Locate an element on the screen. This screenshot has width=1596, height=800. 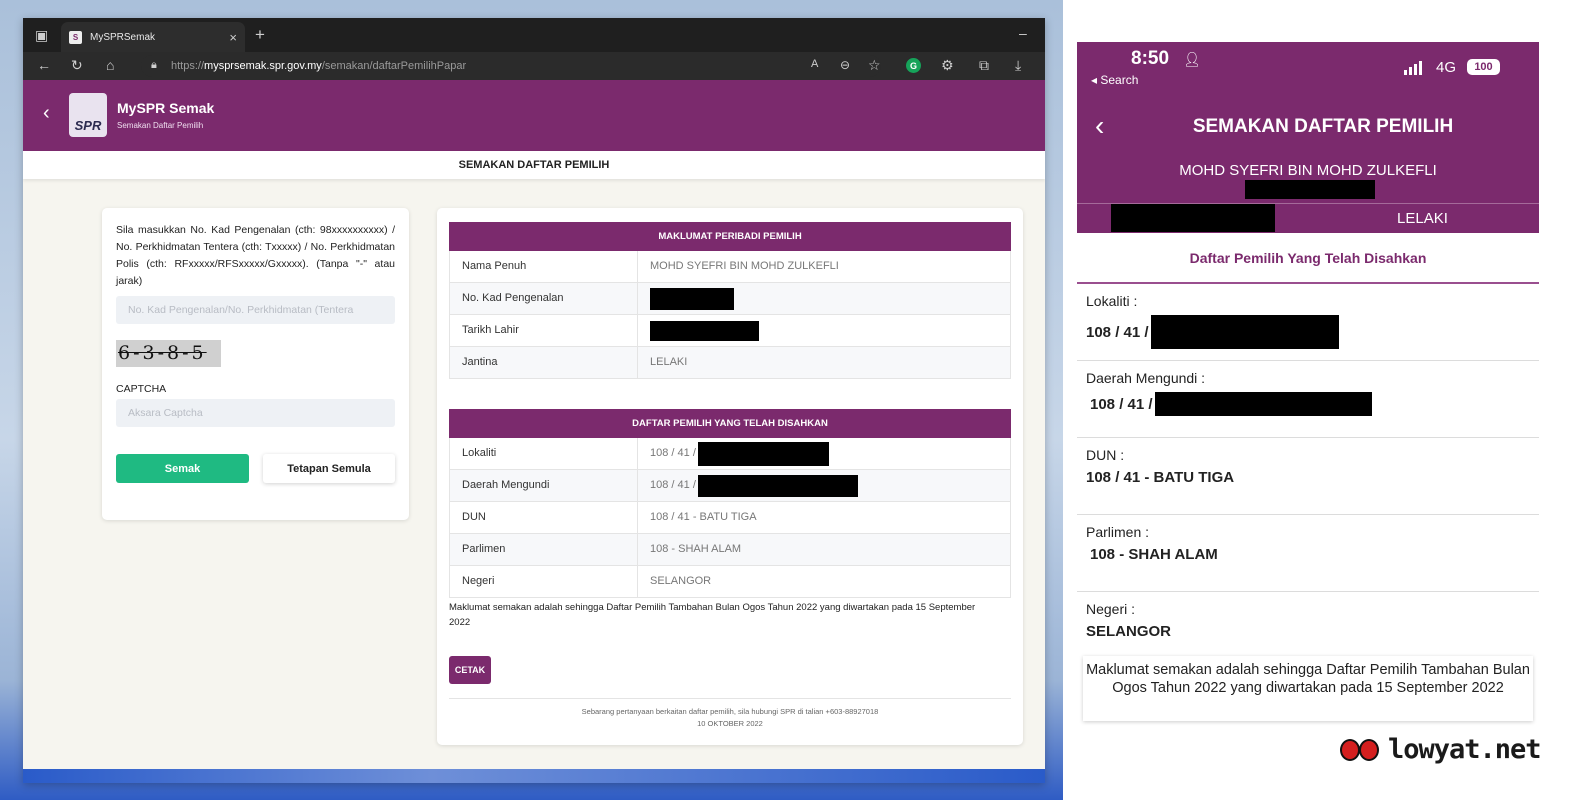
url-path: /semakan/daftarPemilihPapar is located at coordinates (394, 66).